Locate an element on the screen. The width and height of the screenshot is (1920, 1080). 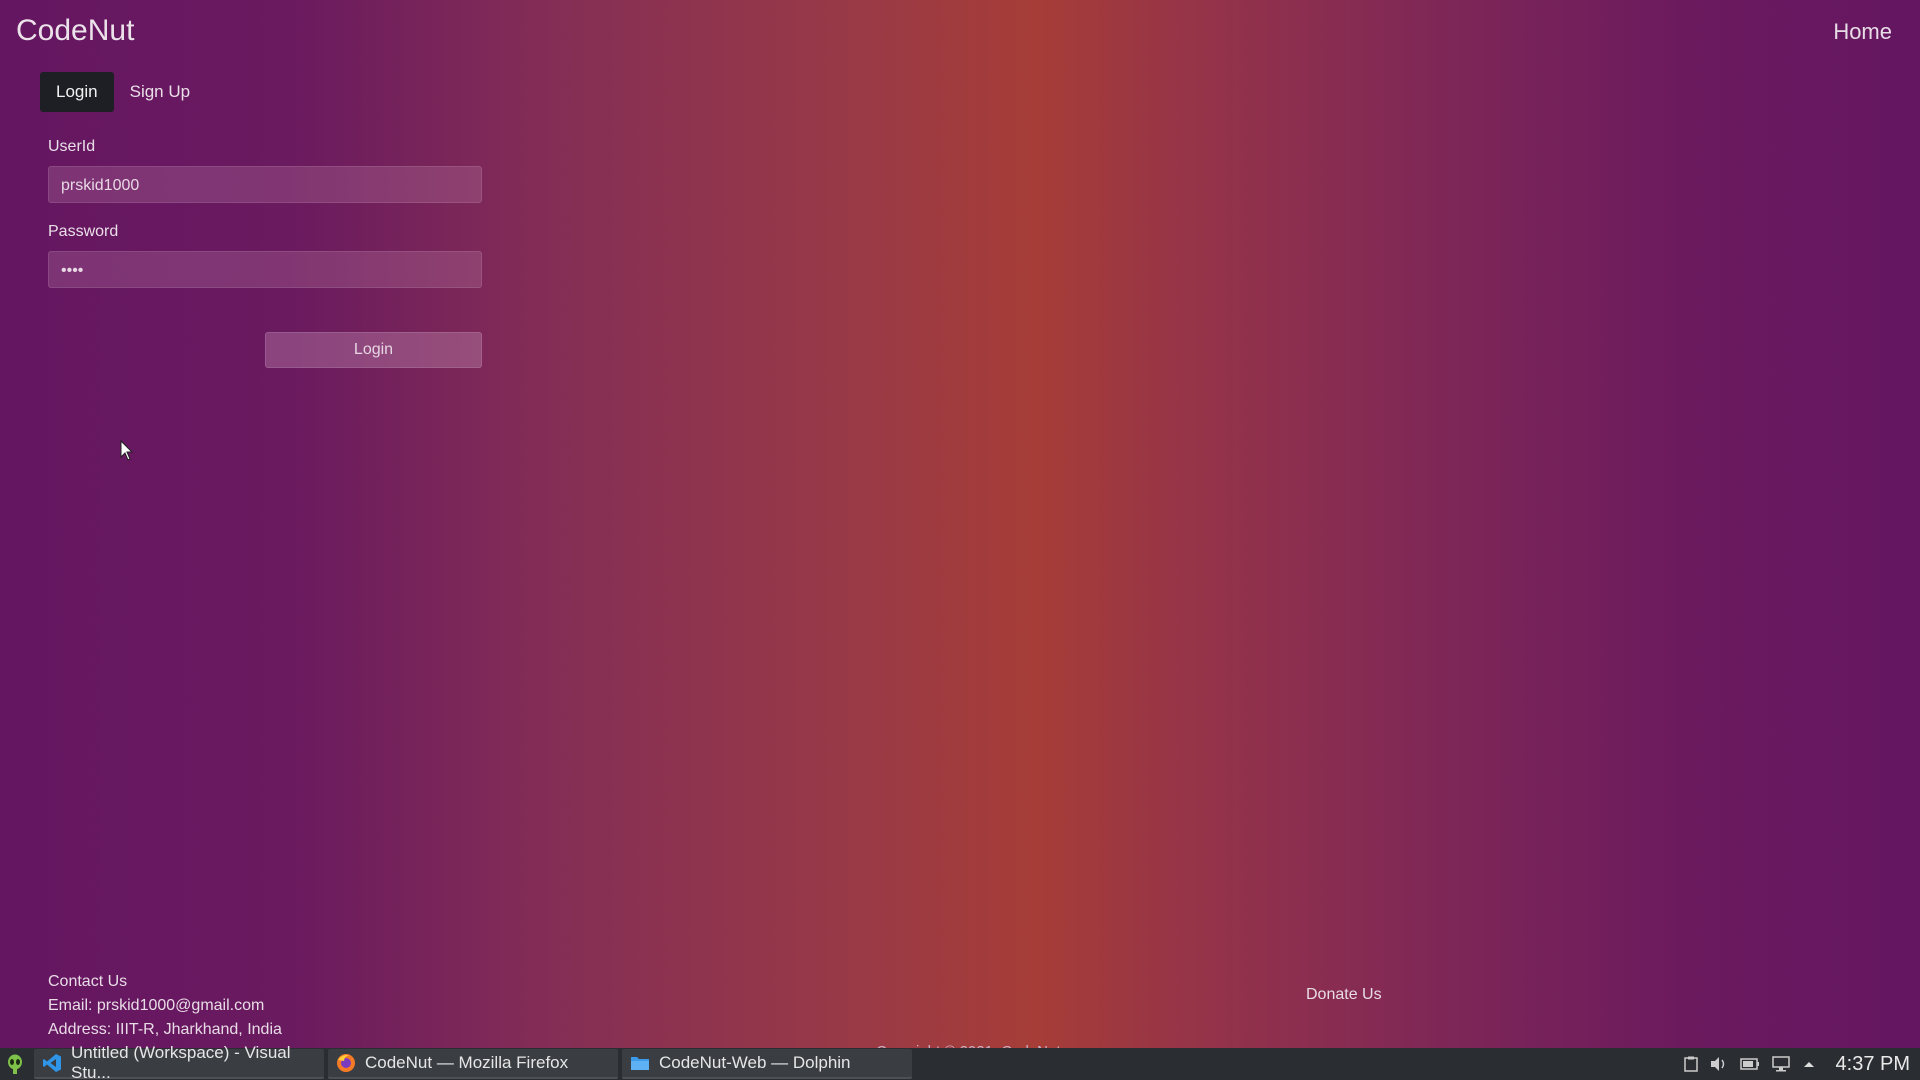
network-icon is located at coordinates (1780, 1064).